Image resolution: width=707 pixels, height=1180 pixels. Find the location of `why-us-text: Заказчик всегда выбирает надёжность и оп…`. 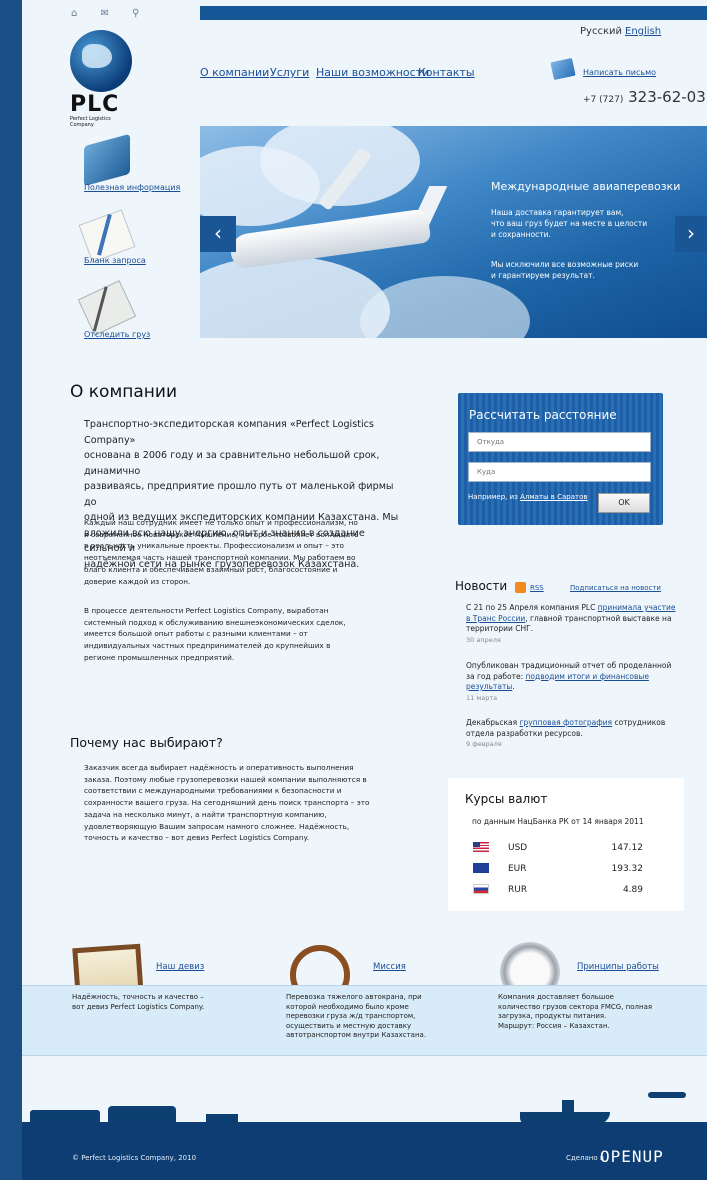

why-us-text: Заказчик всегда выбирает надёжность и оп… is located at coordinates (244, 803).